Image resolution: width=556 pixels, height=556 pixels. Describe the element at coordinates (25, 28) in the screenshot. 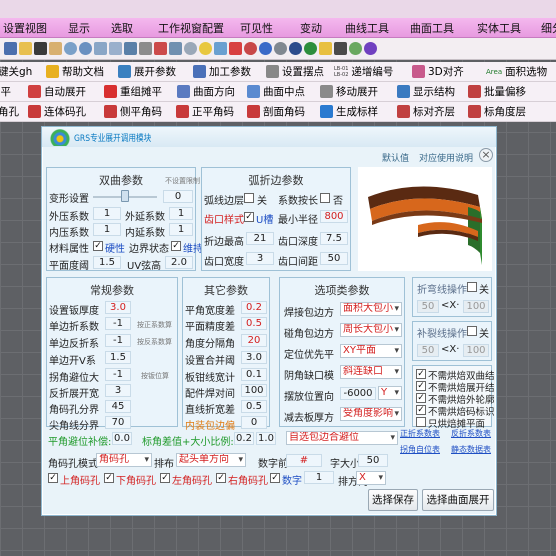

I see `menu-view: 设置视图` at that location.